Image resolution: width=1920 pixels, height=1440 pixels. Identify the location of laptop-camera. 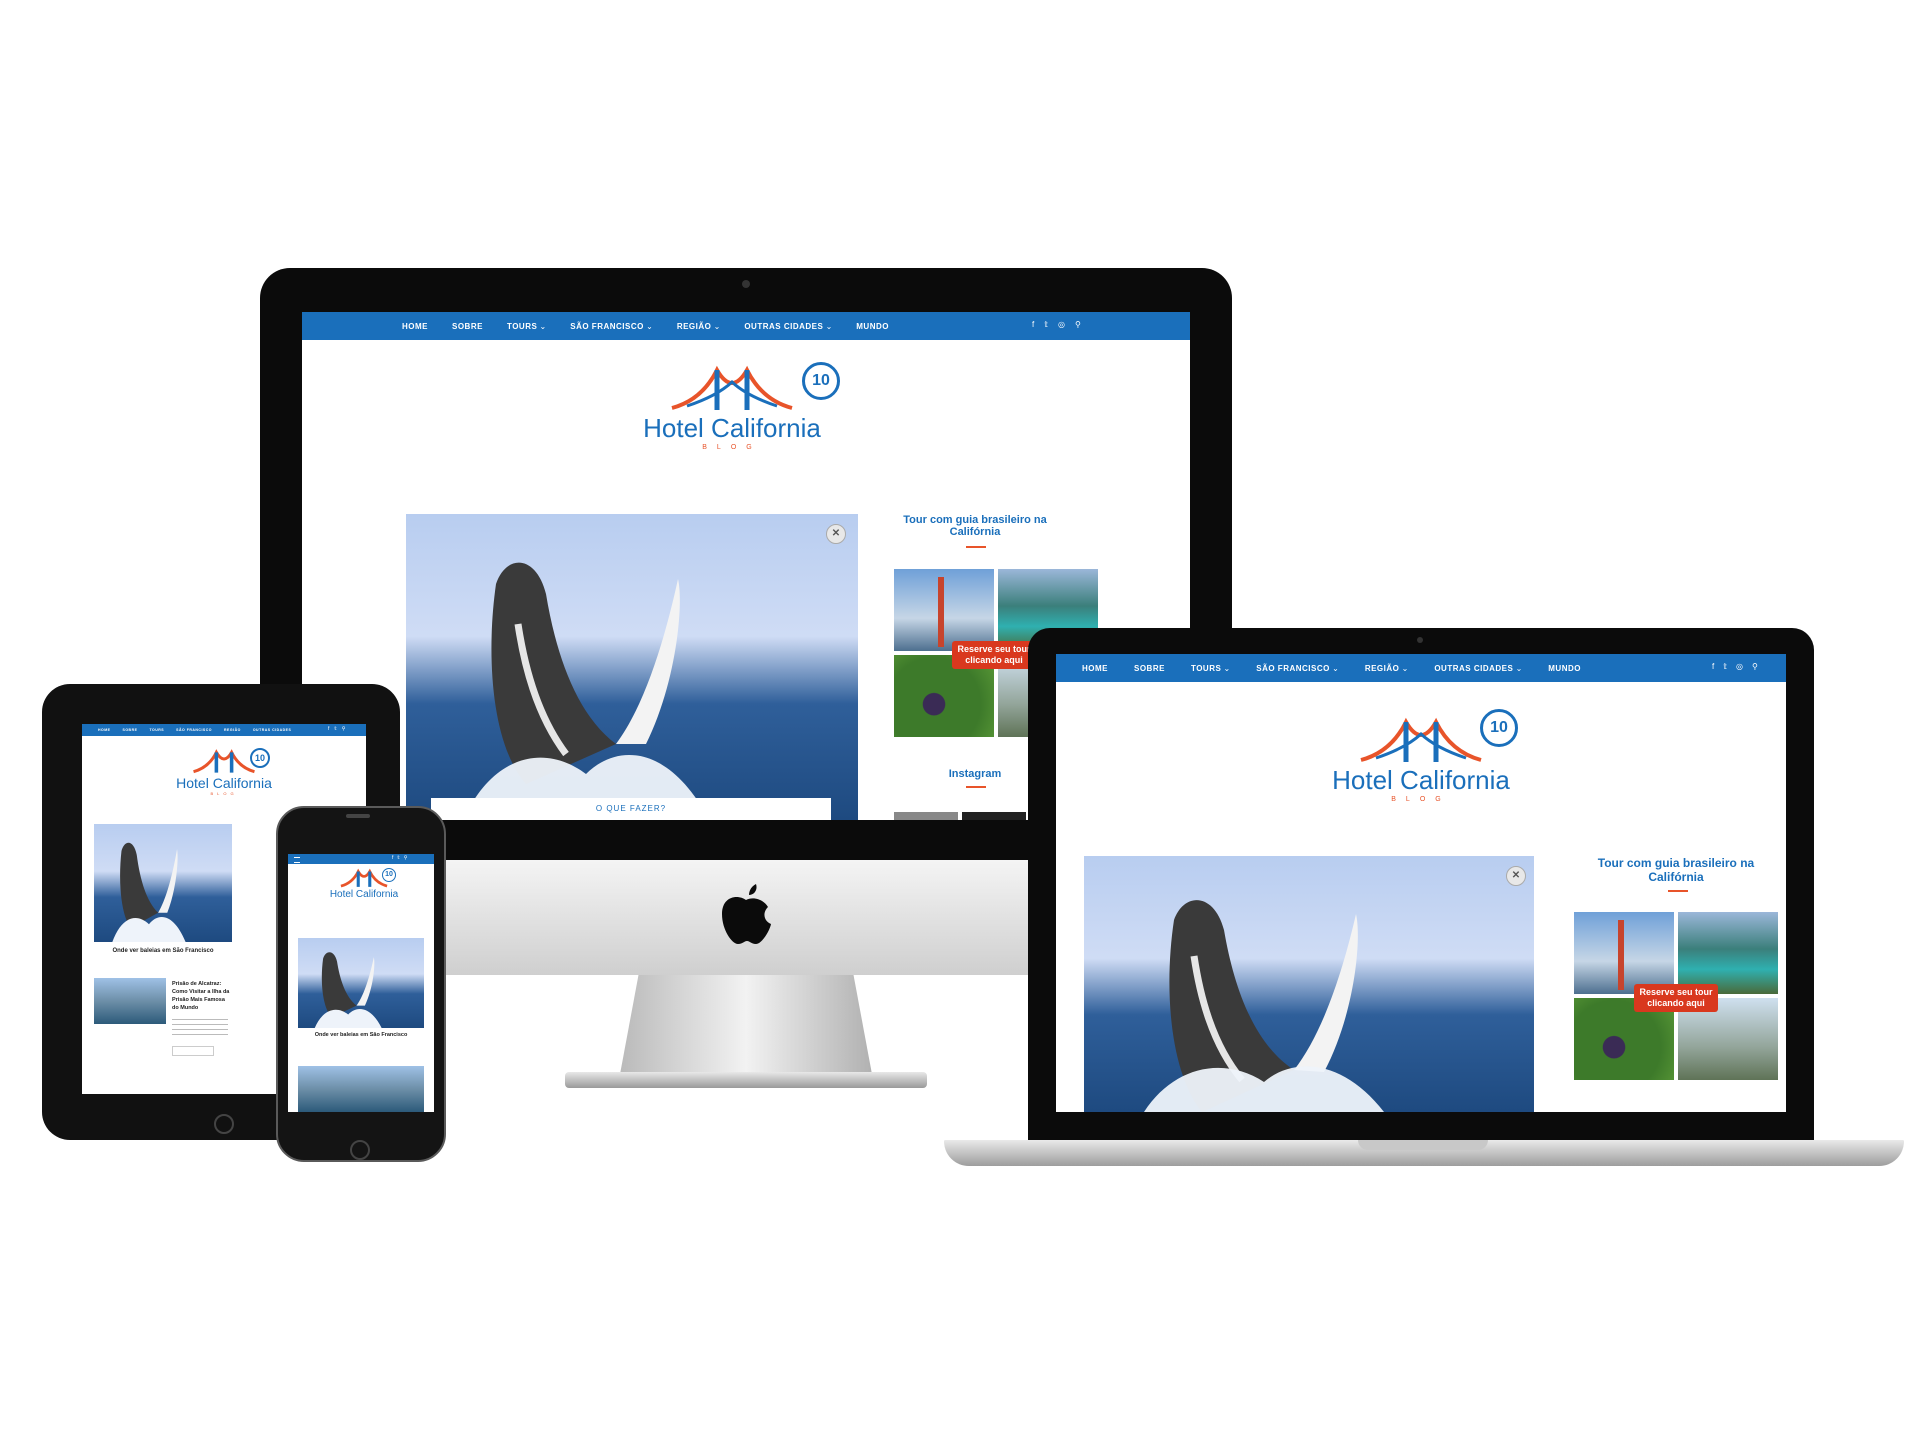
(1420, 640).